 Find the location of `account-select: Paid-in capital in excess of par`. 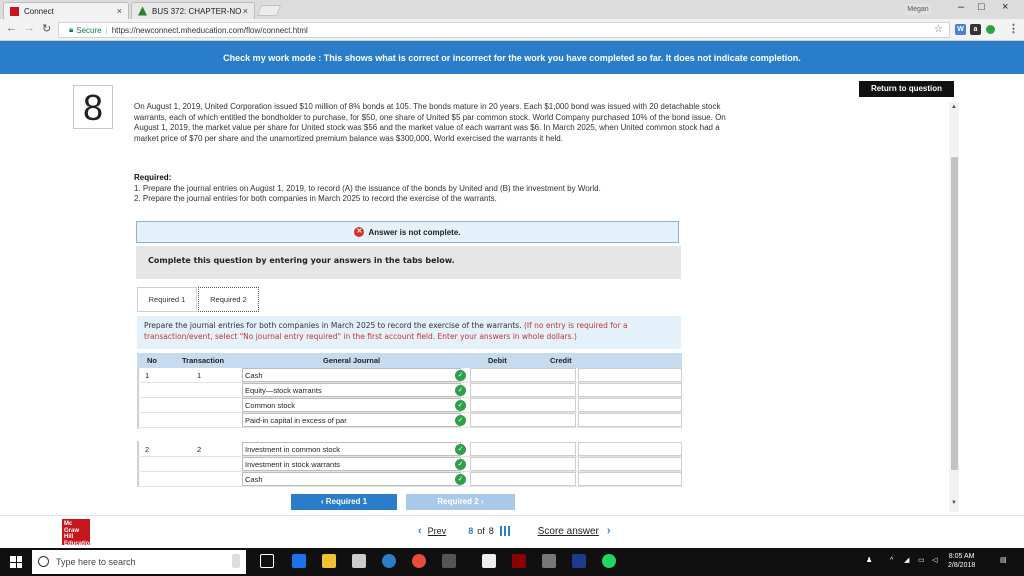

account-select: Paid-in capital in excess of par is located at coordinates (351, 420).